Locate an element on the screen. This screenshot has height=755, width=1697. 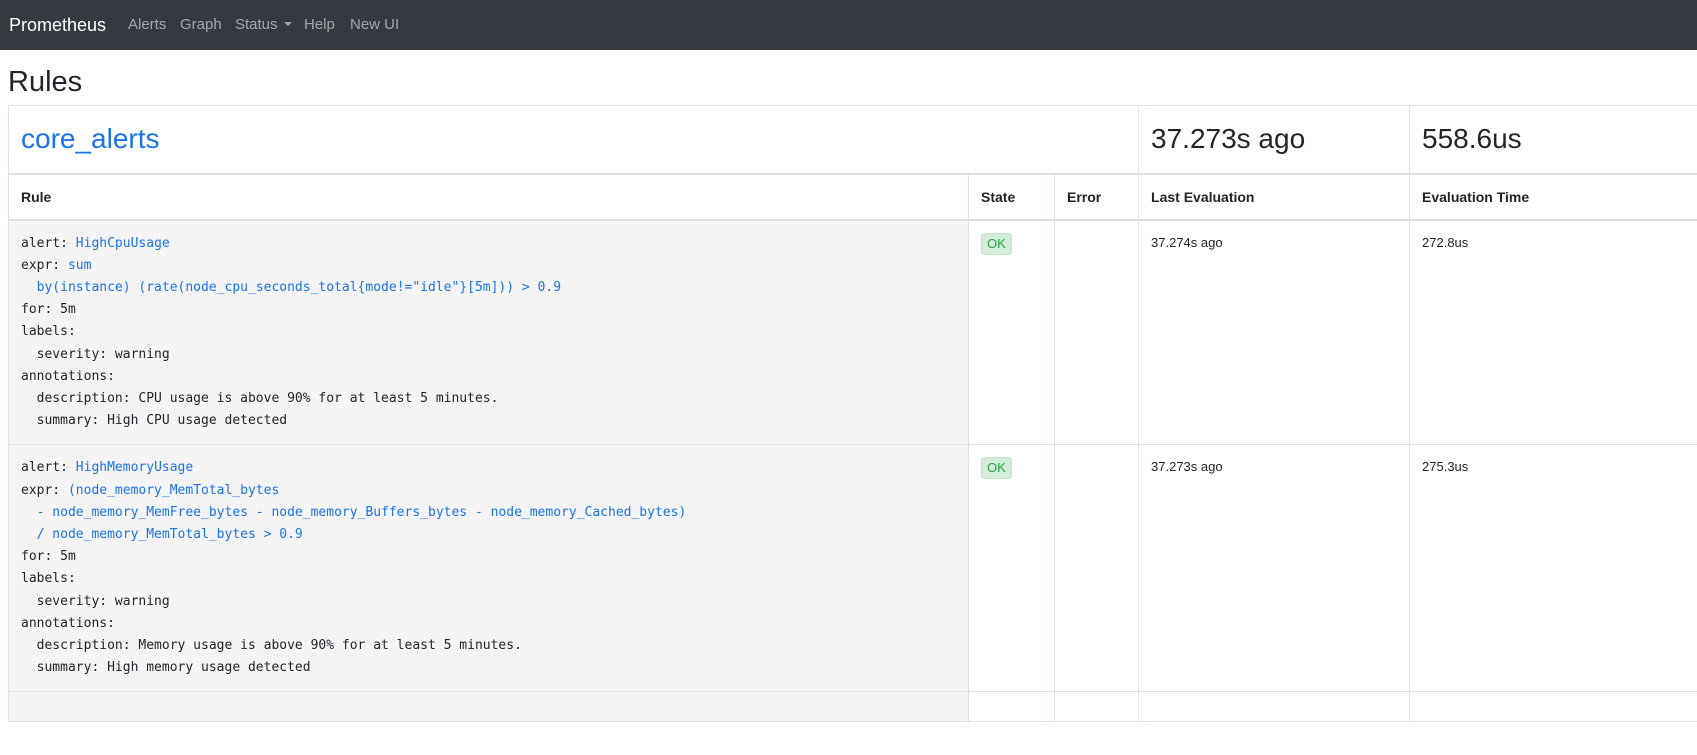
nav-status-label: Status is located at coordinates (256, 24).